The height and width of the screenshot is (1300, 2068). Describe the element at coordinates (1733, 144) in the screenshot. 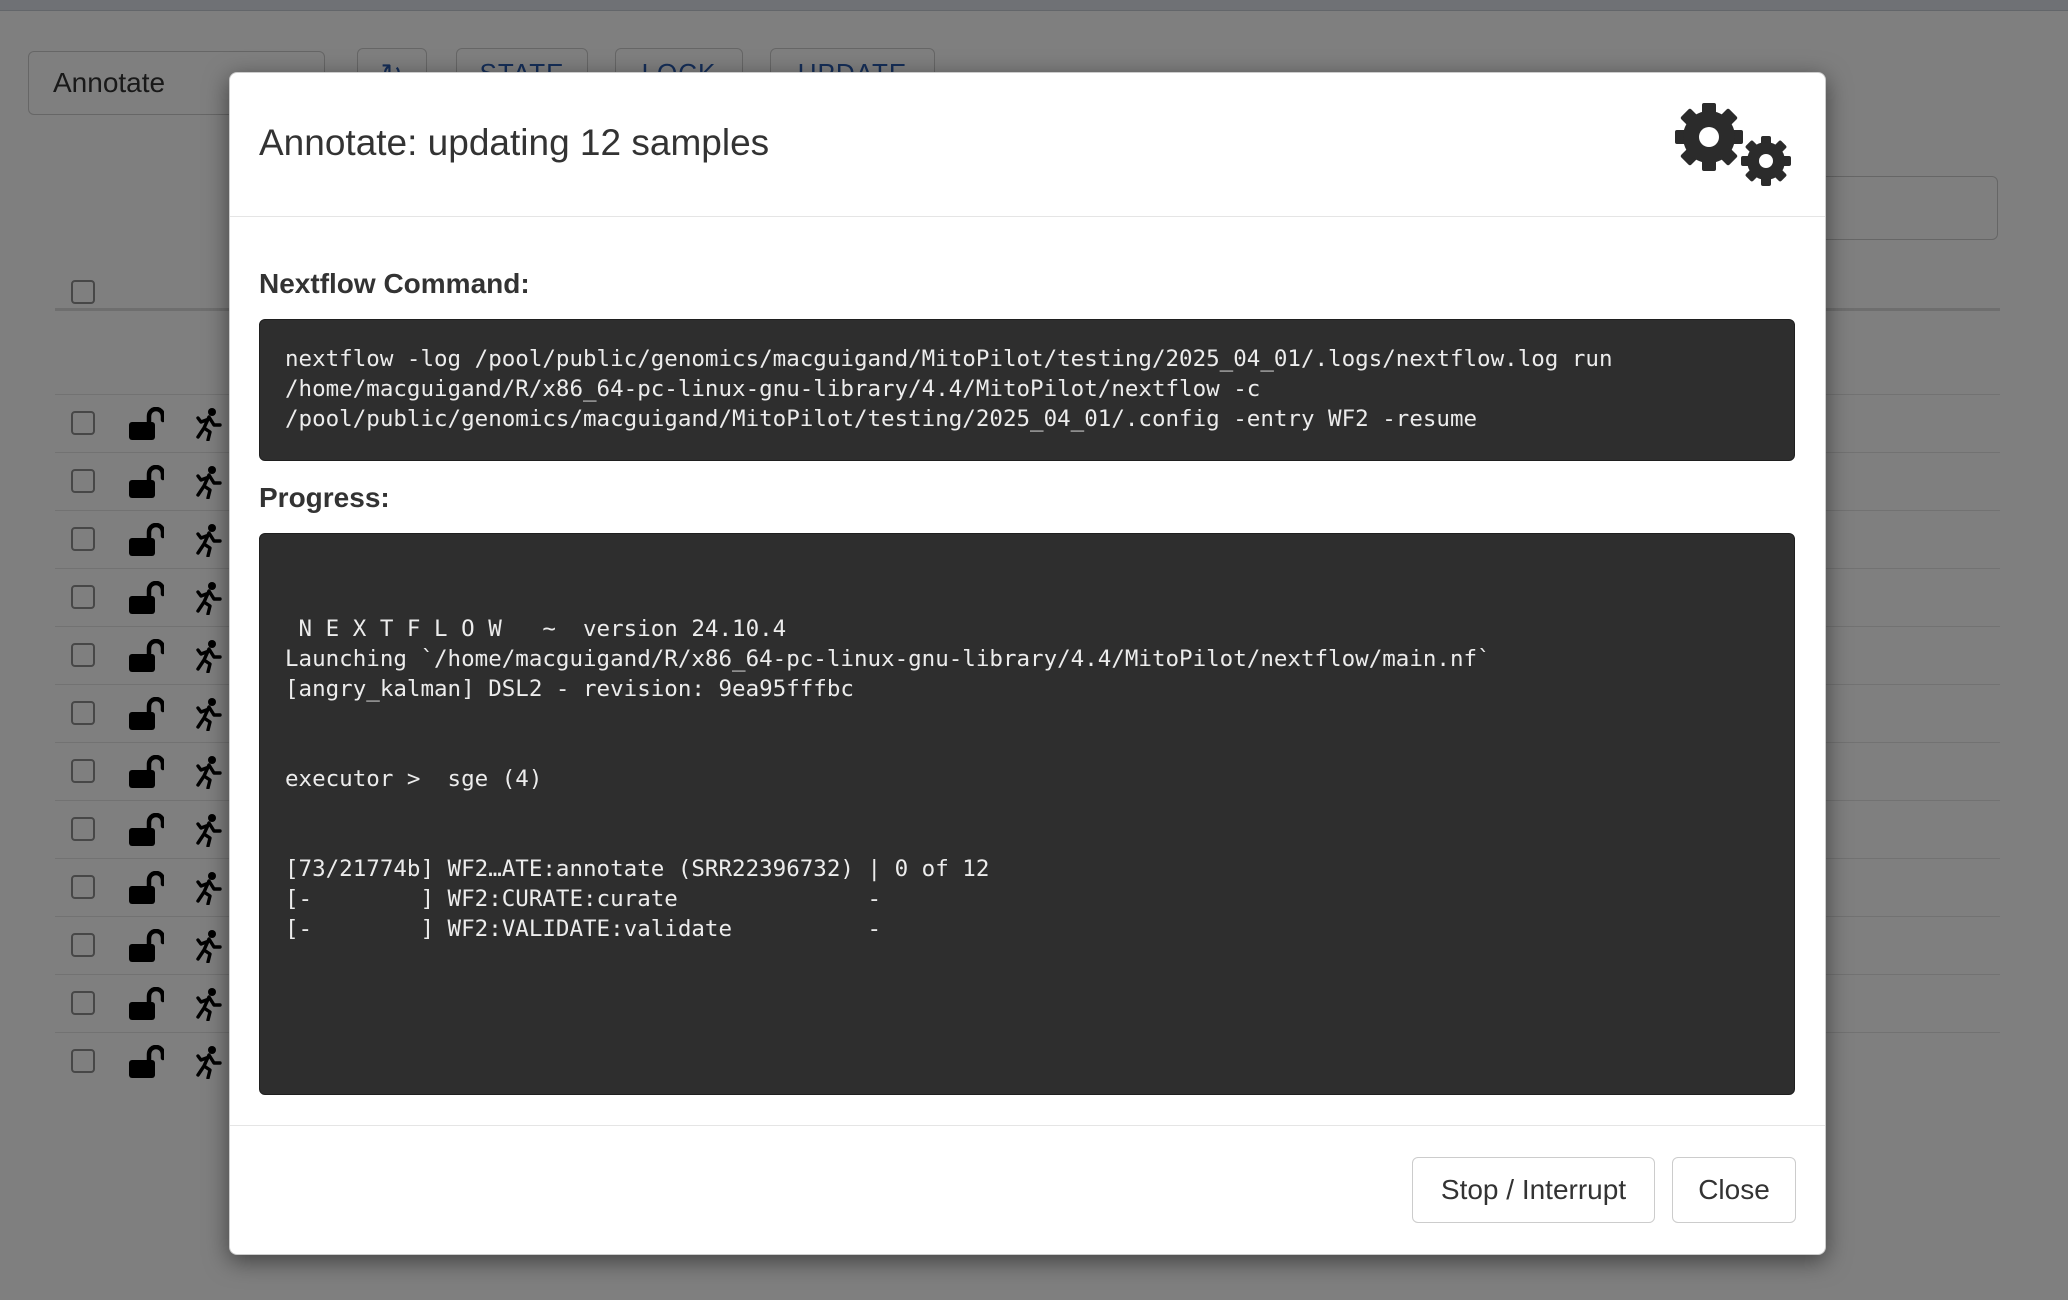

I see `gears-icon` at that location.